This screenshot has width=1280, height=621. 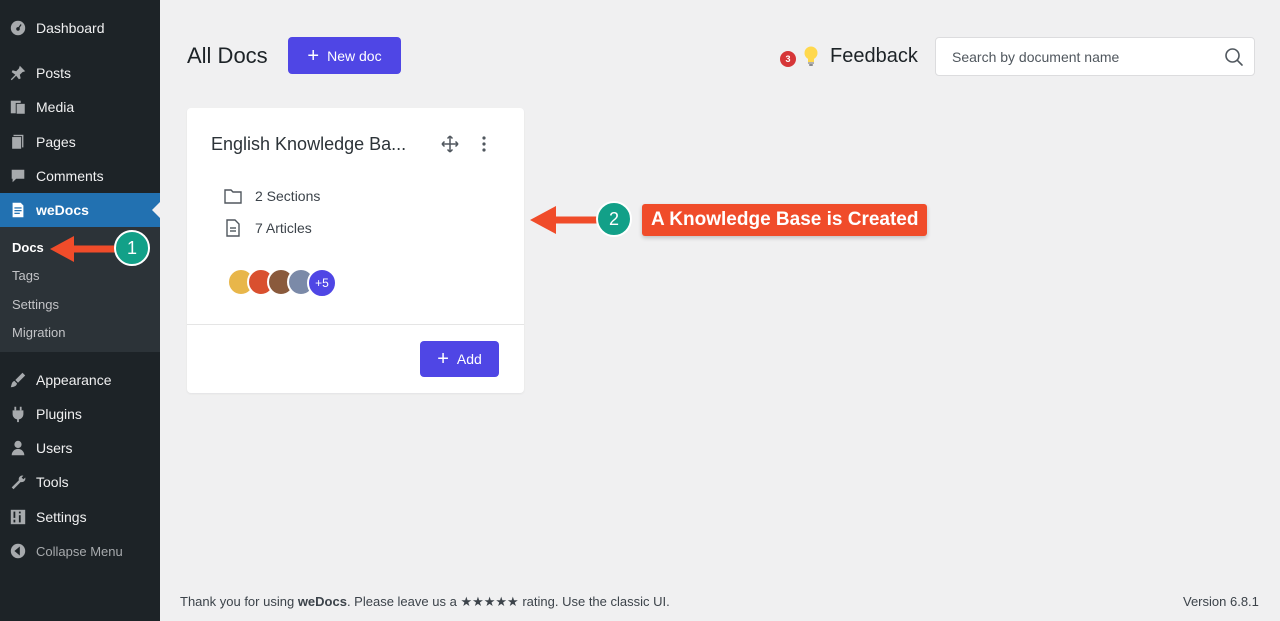 I want to click on user-icon, so click(x=18, y=448).